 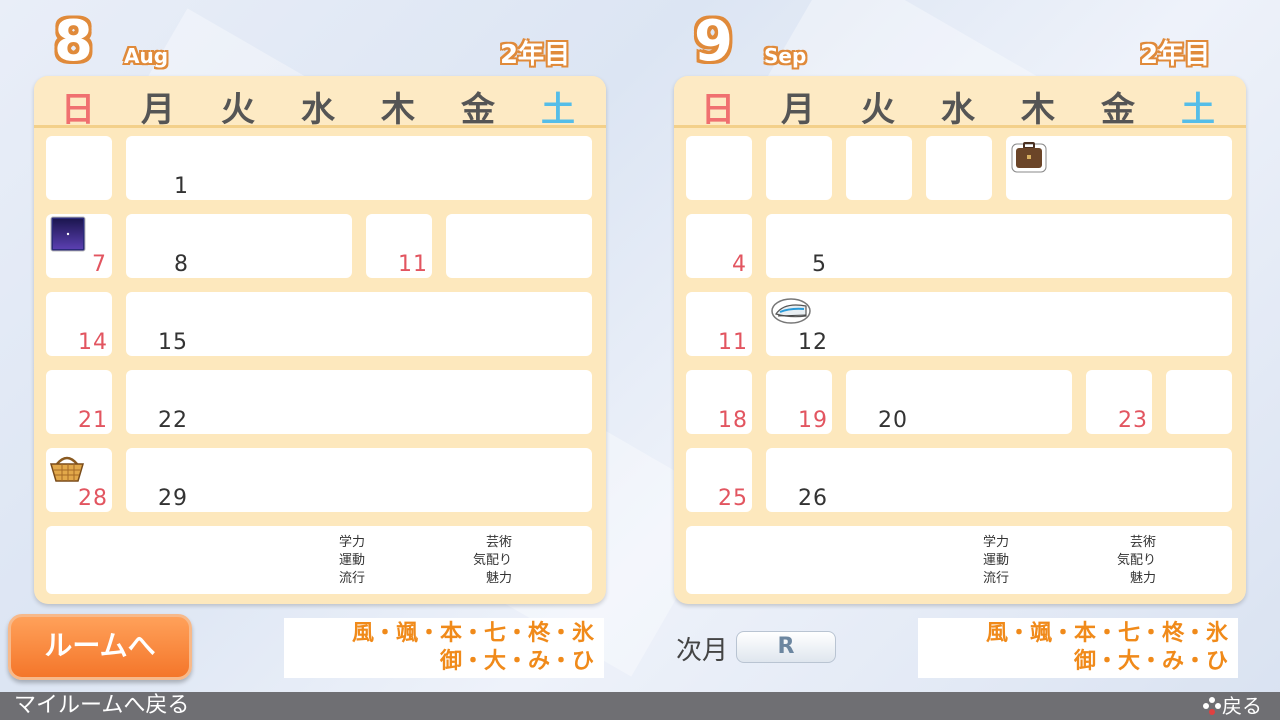 What do you see at coordinates (100, 647) in the screenshot?
I see `go-to-room-button: ルームへ` at bounding box center [100, 647].